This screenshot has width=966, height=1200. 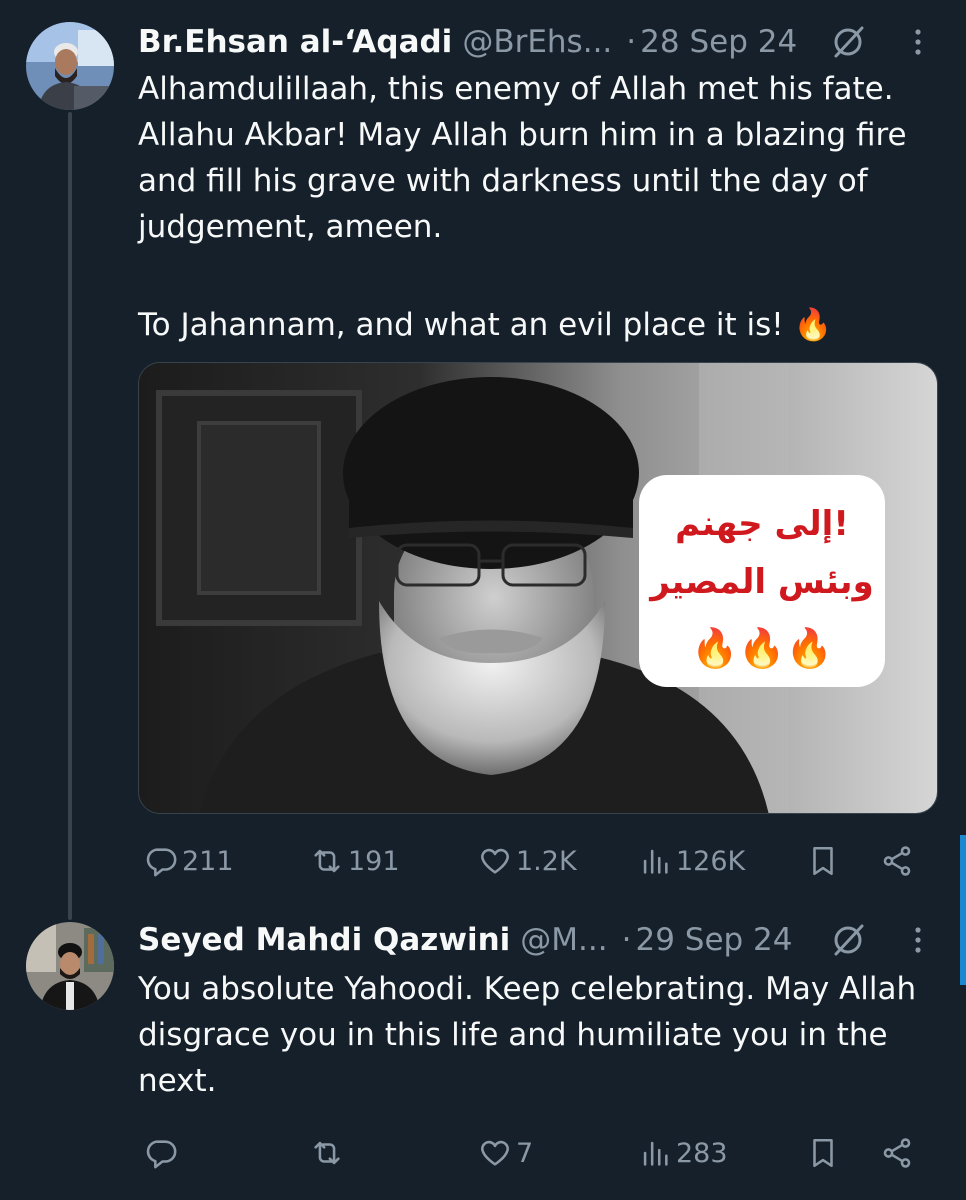 I want to click on like-button: 1.2K, so click(x=527, y=861).